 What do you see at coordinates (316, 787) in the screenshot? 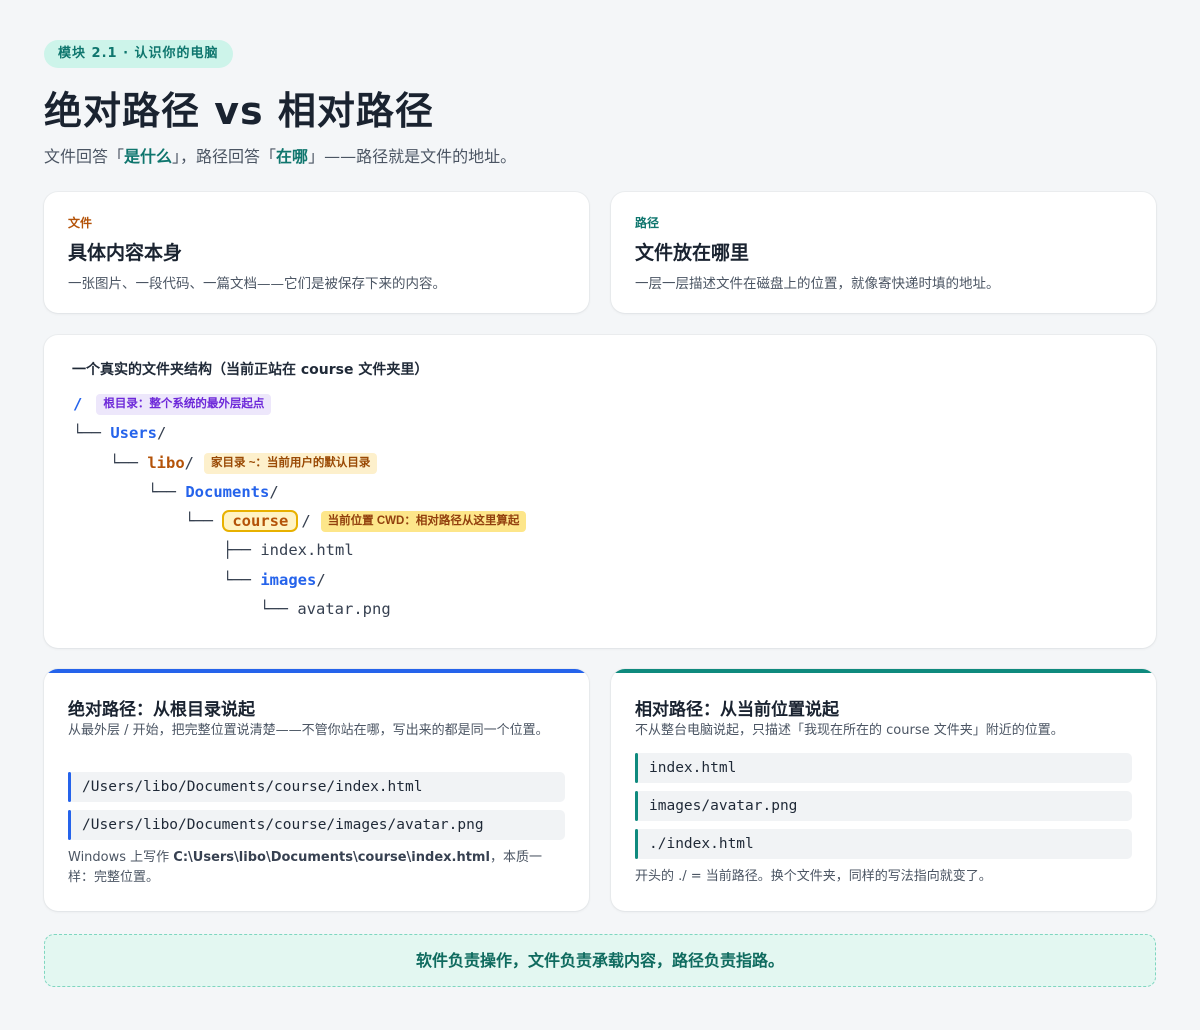
I see `absolute-path-example: /Users/libo/Documents/course/index.html` at bounding box center [316, 787].